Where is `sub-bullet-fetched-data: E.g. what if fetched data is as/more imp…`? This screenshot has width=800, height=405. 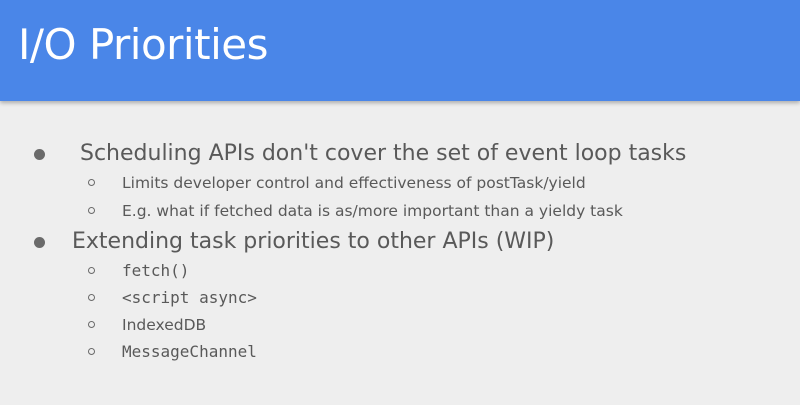
sub-bullet-fetched-data: E.g. what if fetched data is as/more imp… is located at coordinates (372, 211).